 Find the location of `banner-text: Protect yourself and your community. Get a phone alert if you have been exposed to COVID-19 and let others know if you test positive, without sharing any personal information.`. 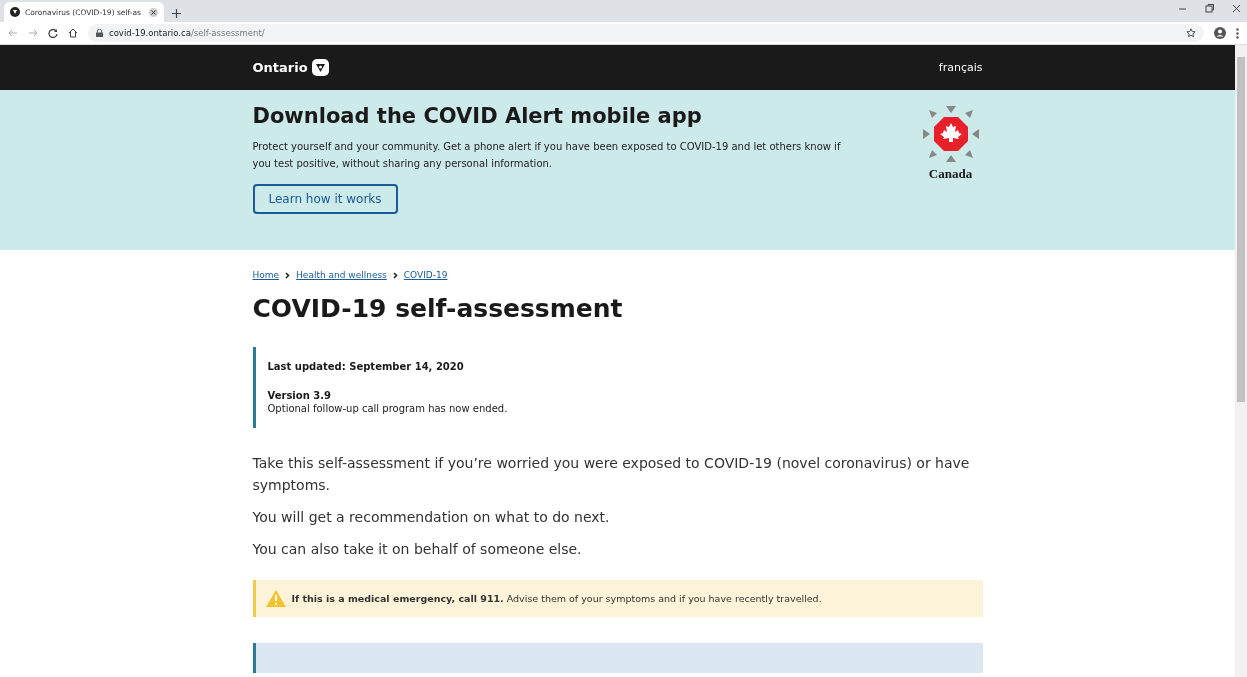

banner-text: Protect yourself and your community. Get a phone alert if you have been exposed to COVID-19 and let others know if you test positive, without sharing any personal information. is located at coordinates (547, 155).